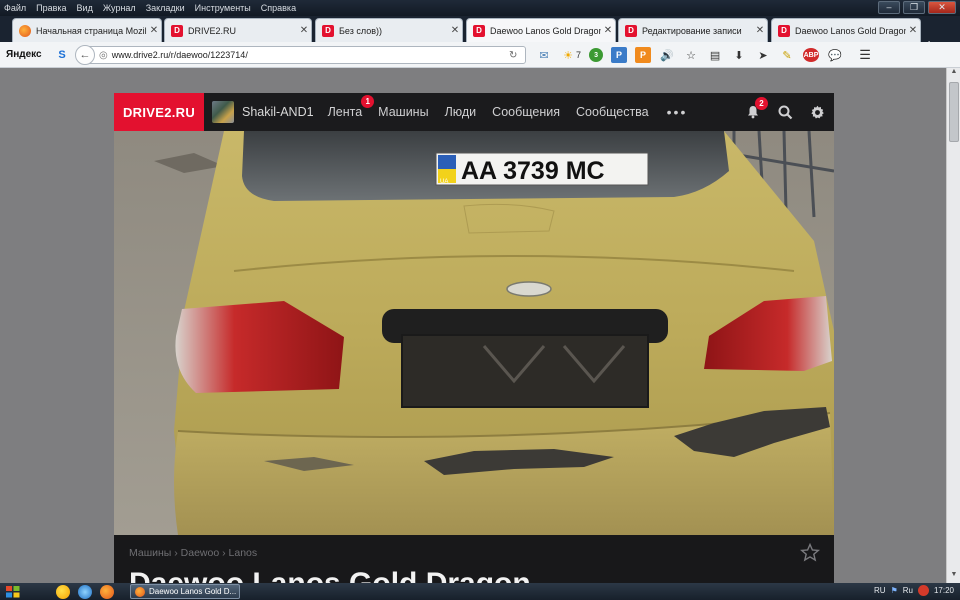  I want to click on keyboard-language: RU, so click(880, 590).